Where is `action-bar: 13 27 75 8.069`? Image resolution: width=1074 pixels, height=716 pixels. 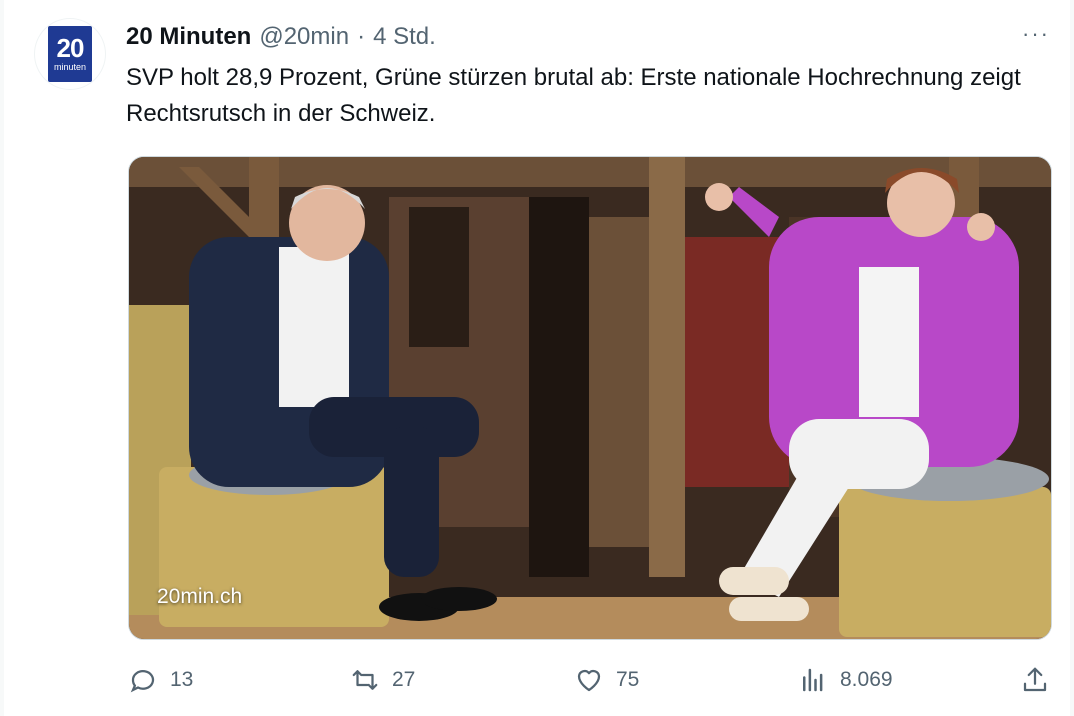
action-bar: 13 27 75 8.069 is located at coordinates (589, 680).